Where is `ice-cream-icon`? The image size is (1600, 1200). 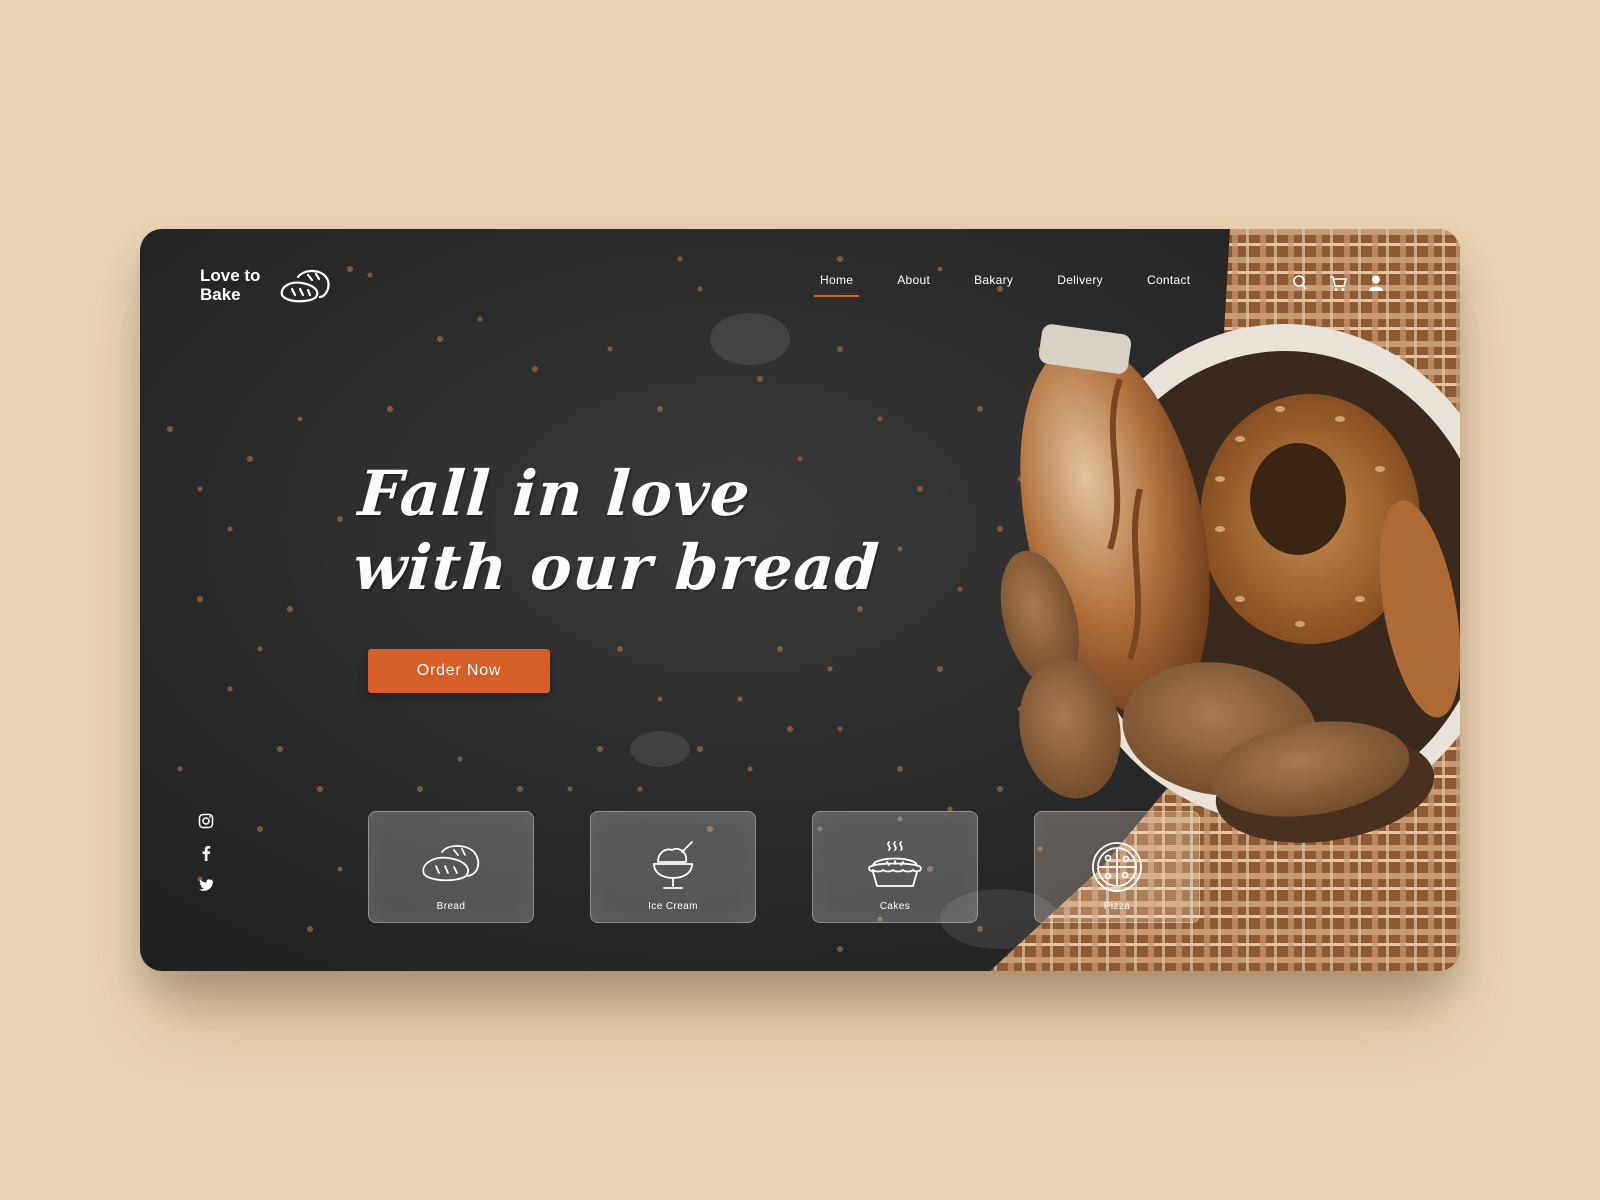
ice-cream-icon is located at coordinates (673, 865).